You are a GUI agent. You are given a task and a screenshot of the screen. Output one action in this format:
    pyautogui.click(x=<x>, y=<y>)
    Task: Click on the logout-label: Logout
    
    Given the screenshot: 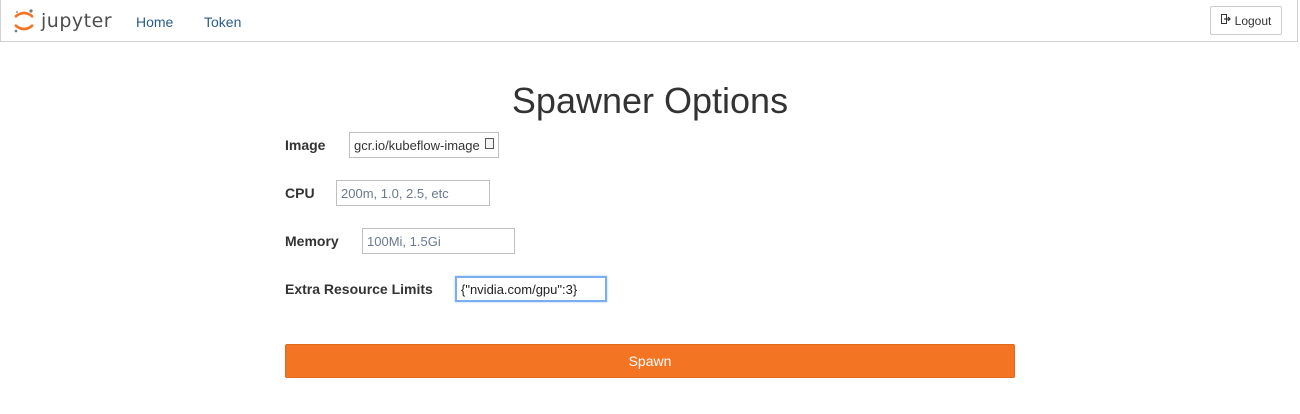 What is the action you would take?
    pyautogui.click(x=1253, y=20)
    